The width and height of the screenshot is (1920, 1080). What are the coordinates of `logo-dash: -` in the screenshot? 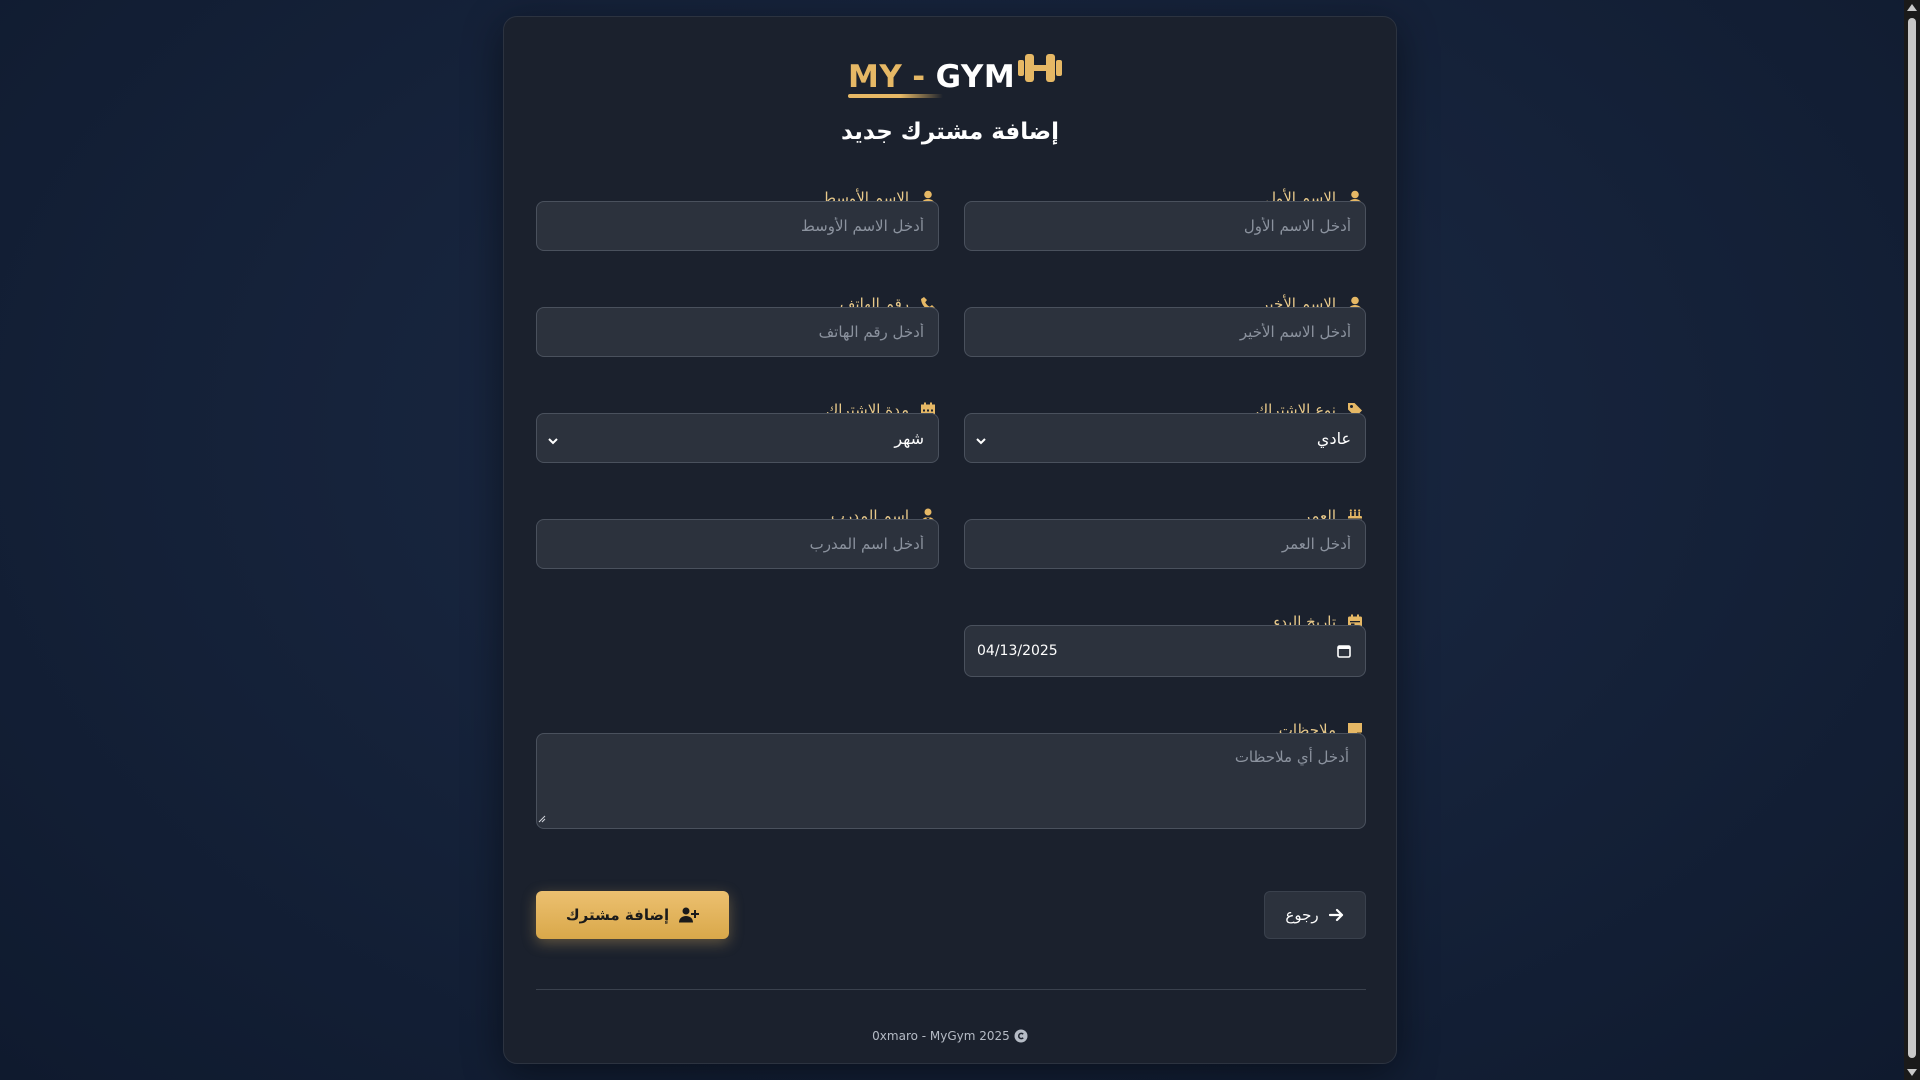 It's located at (919, 77).